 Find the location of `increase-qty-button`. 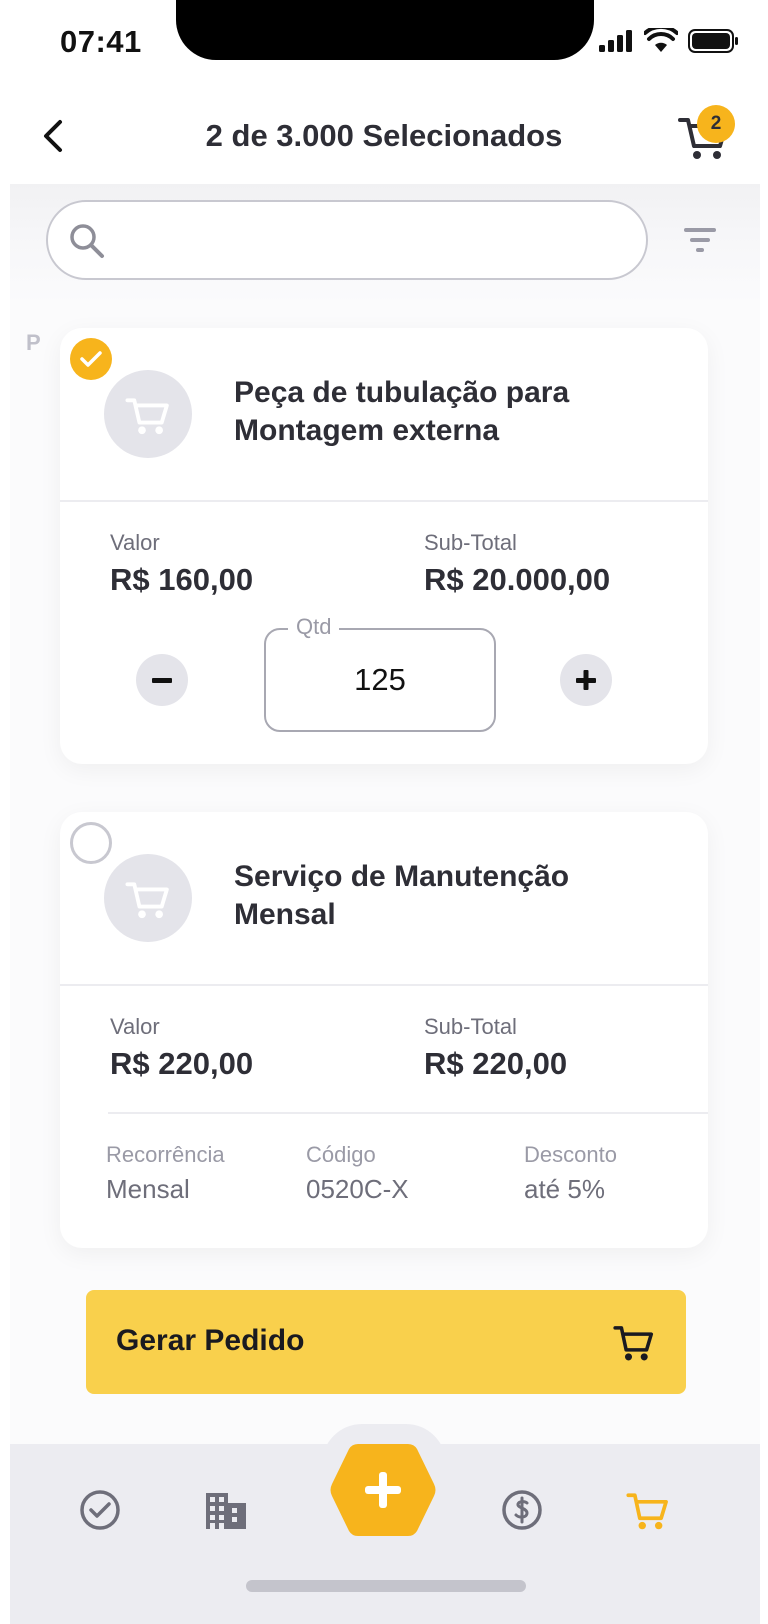

increase-qty-button is located at coordinates (586, 680).